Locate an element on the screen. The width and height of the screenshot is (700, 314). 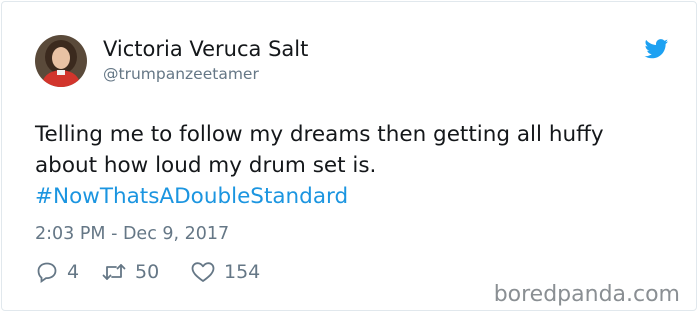
site-watermark: boredpanda.com is located at coordinates (586, 294).